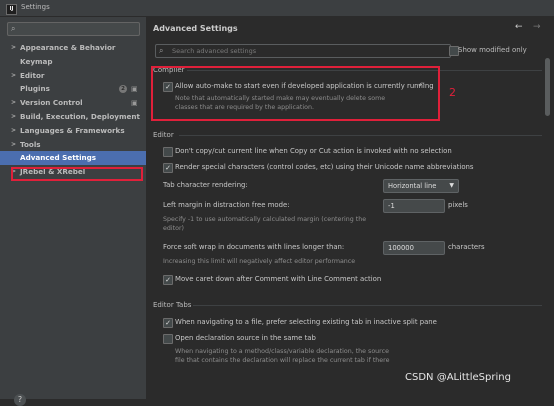 This screenshot has height=406, width=554. Describe the element at coordinates (307, 51) in the screenshot. I see `advanced-search-input` at that location.